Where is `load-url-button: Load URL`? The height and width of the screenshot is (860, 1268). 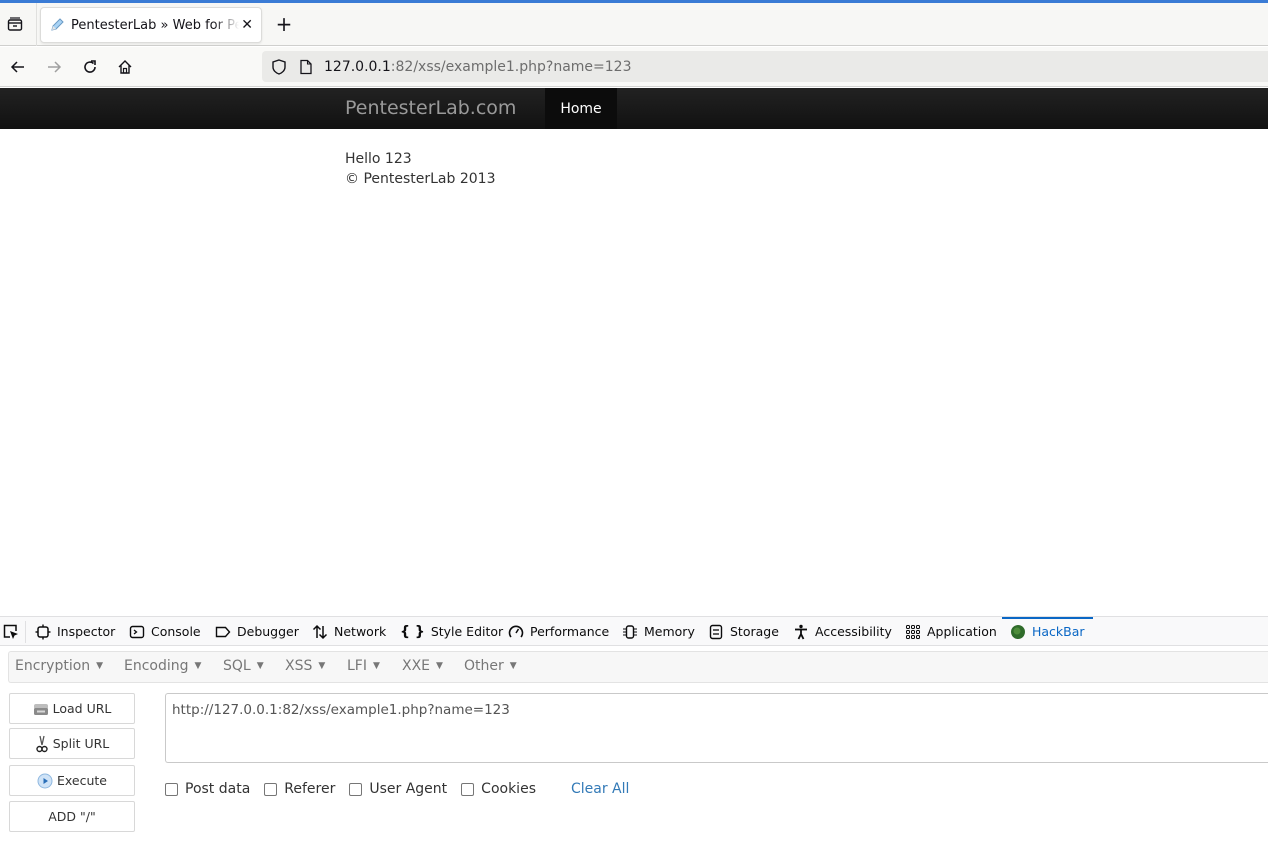 load-url-button: Load URL is located at coordinates (72, 708).